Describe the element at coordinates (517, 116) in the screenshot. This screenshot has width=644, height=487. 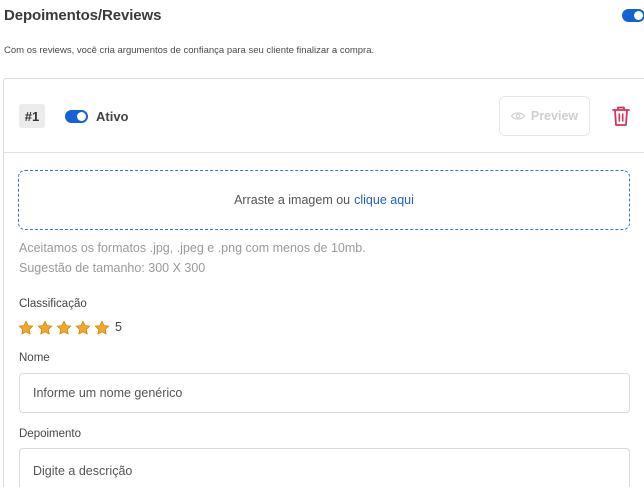
I see `eye-icon` at that location.